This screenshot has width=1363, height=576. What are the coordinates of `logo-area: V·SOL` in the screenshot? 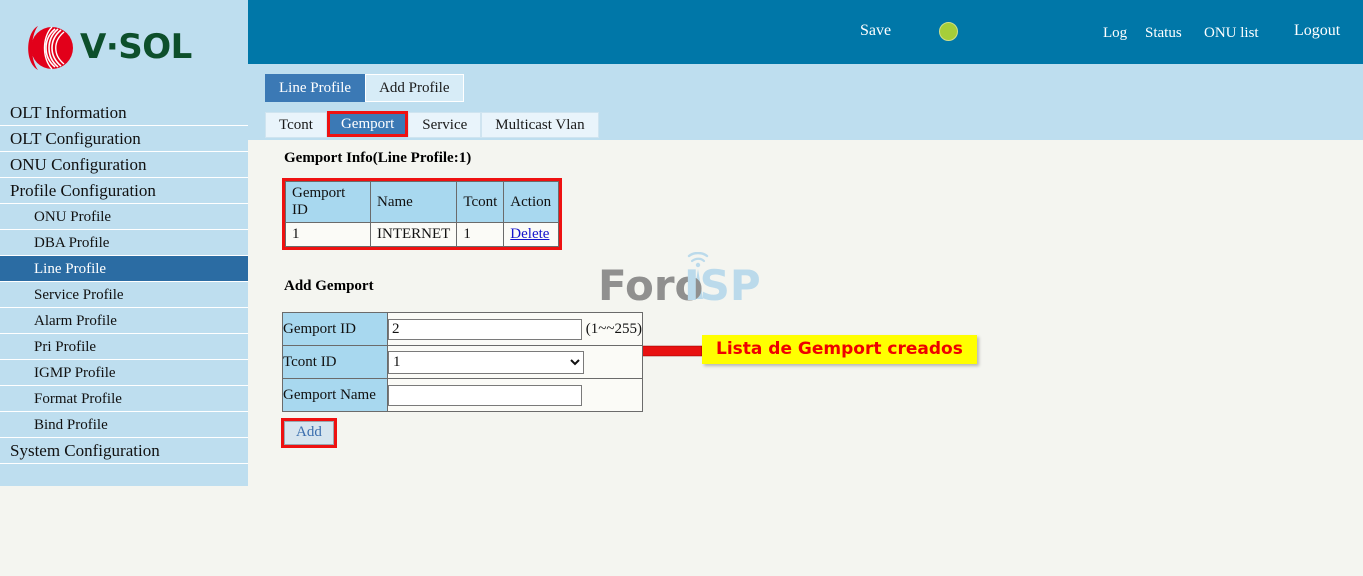 It's located at (124, 50).